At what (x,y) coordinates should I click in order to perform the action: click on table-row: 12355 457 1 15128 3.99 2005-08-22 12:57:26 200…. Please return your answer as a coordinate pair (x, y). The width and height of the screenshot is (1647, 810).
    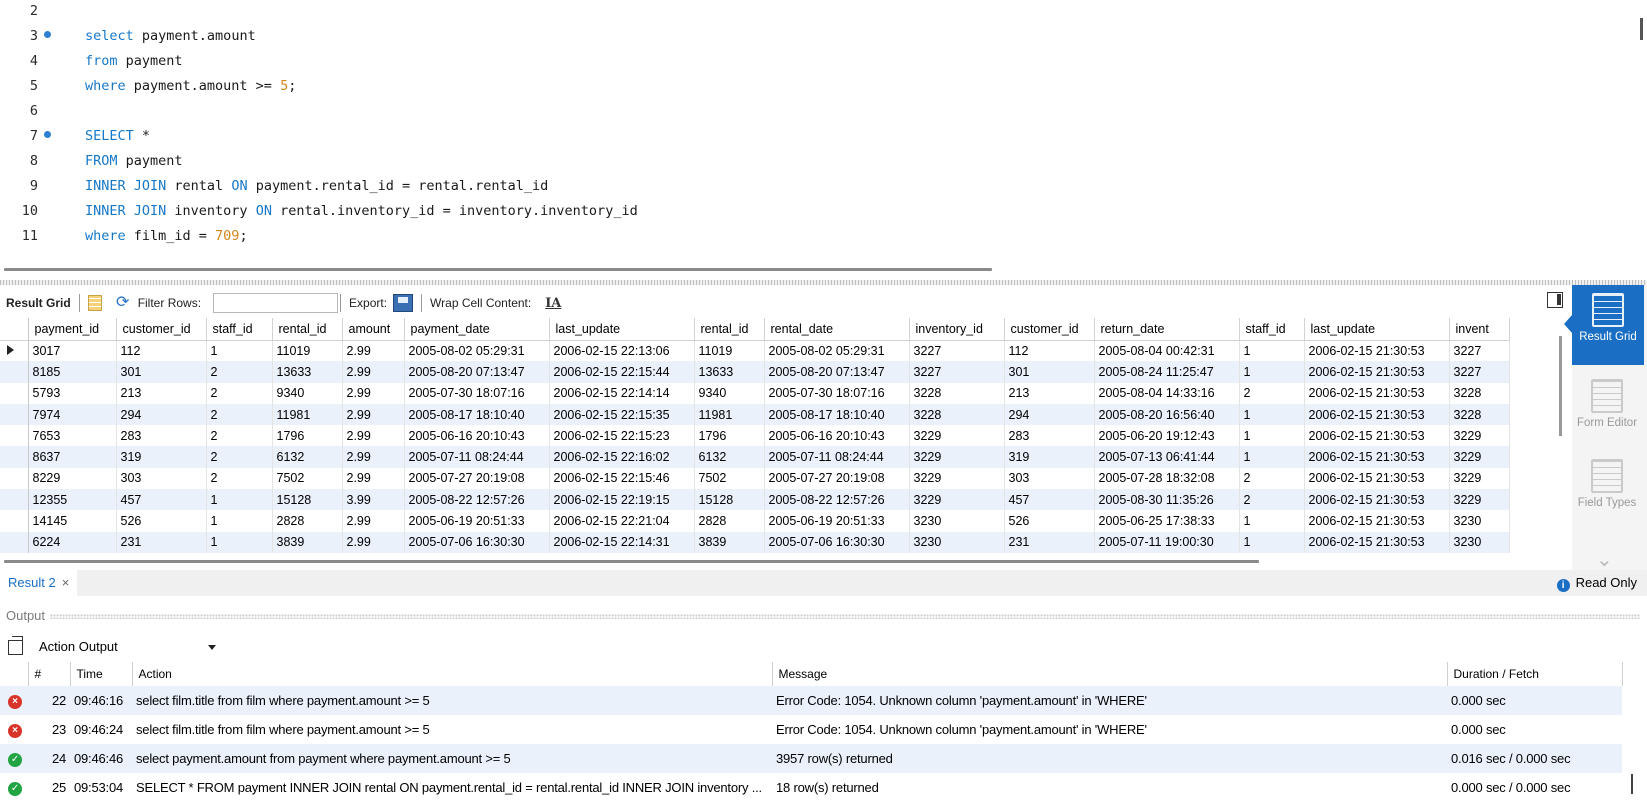
    Looking at the image, I should click on (755, 500).